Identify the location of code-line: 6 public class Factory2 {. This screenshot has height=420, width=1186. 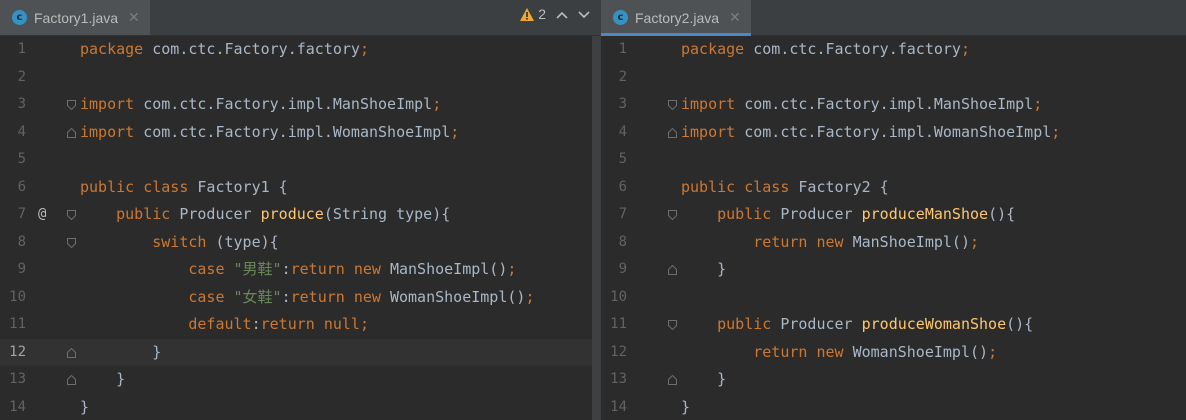
(893, 188).